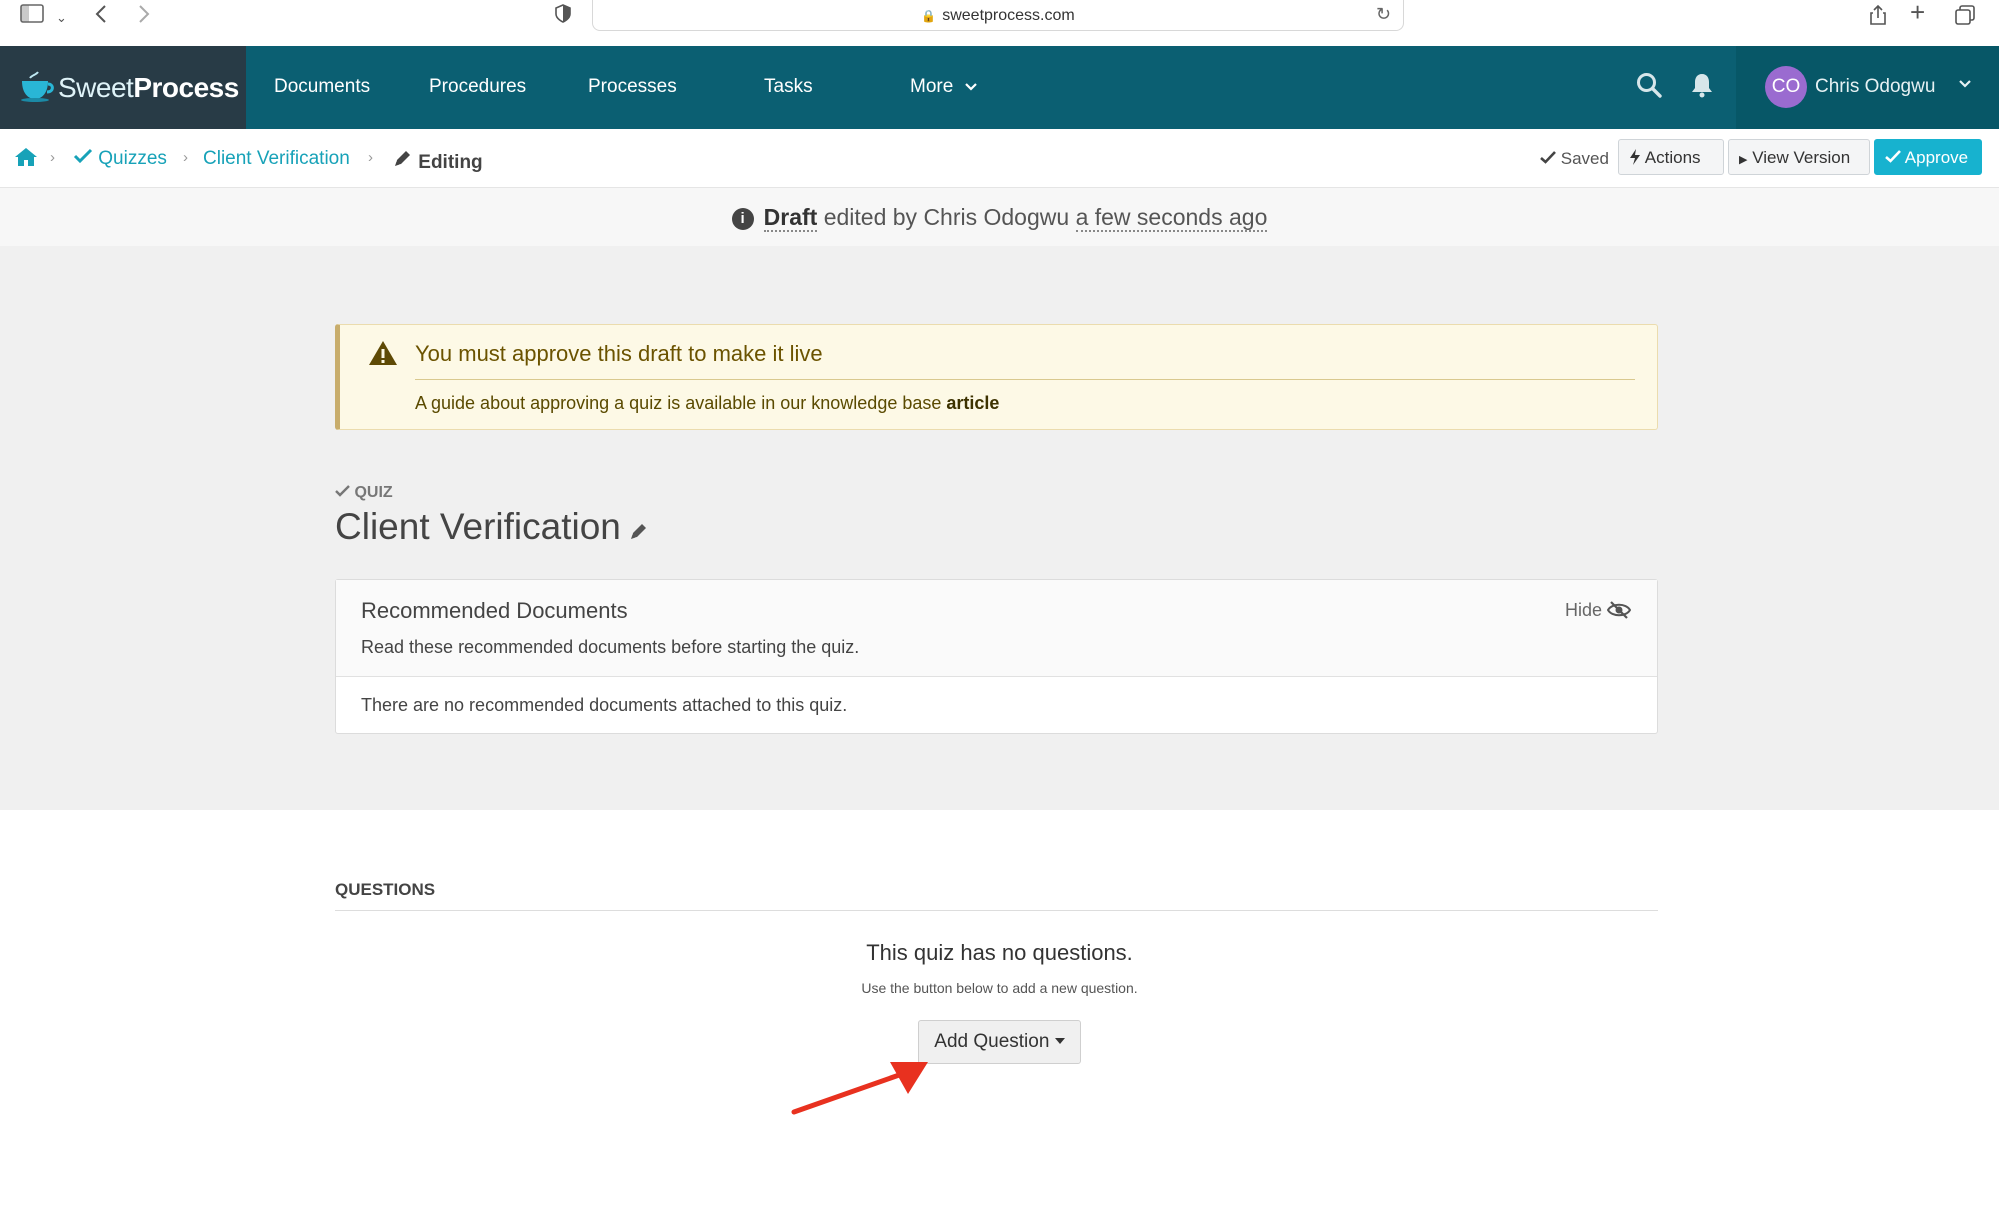  Describe the element at coordinates (1619, 610) in the screenshot. I see `eye-slash-icon` at that location.